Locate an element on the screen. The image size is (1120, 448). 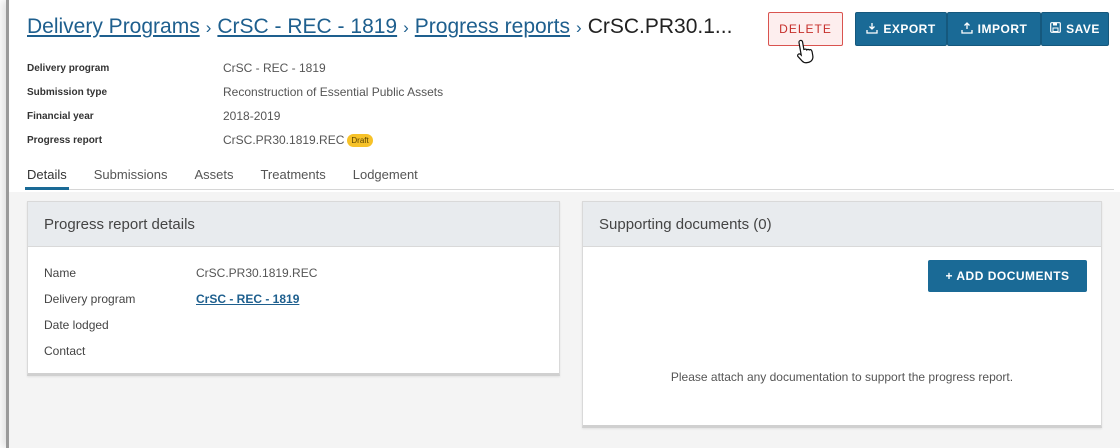
meta-label: Submission type is located at coordinates (67, 92).